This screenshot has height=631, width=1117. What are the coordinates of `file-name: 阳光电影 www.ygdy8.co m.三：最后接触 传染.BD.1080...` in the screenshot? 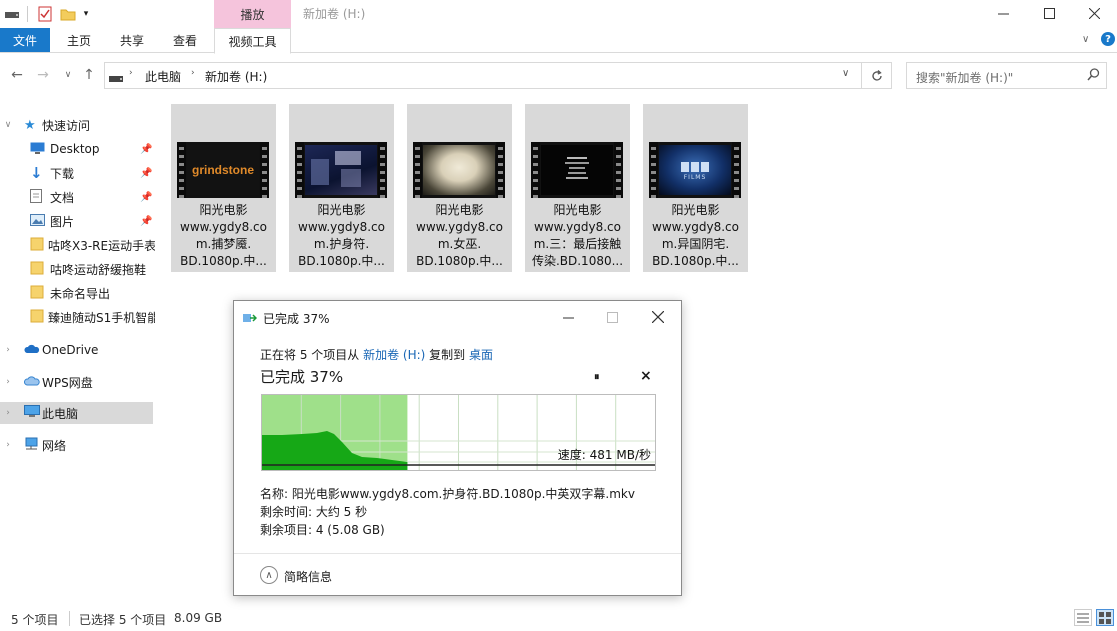 It's located at (577, 235).